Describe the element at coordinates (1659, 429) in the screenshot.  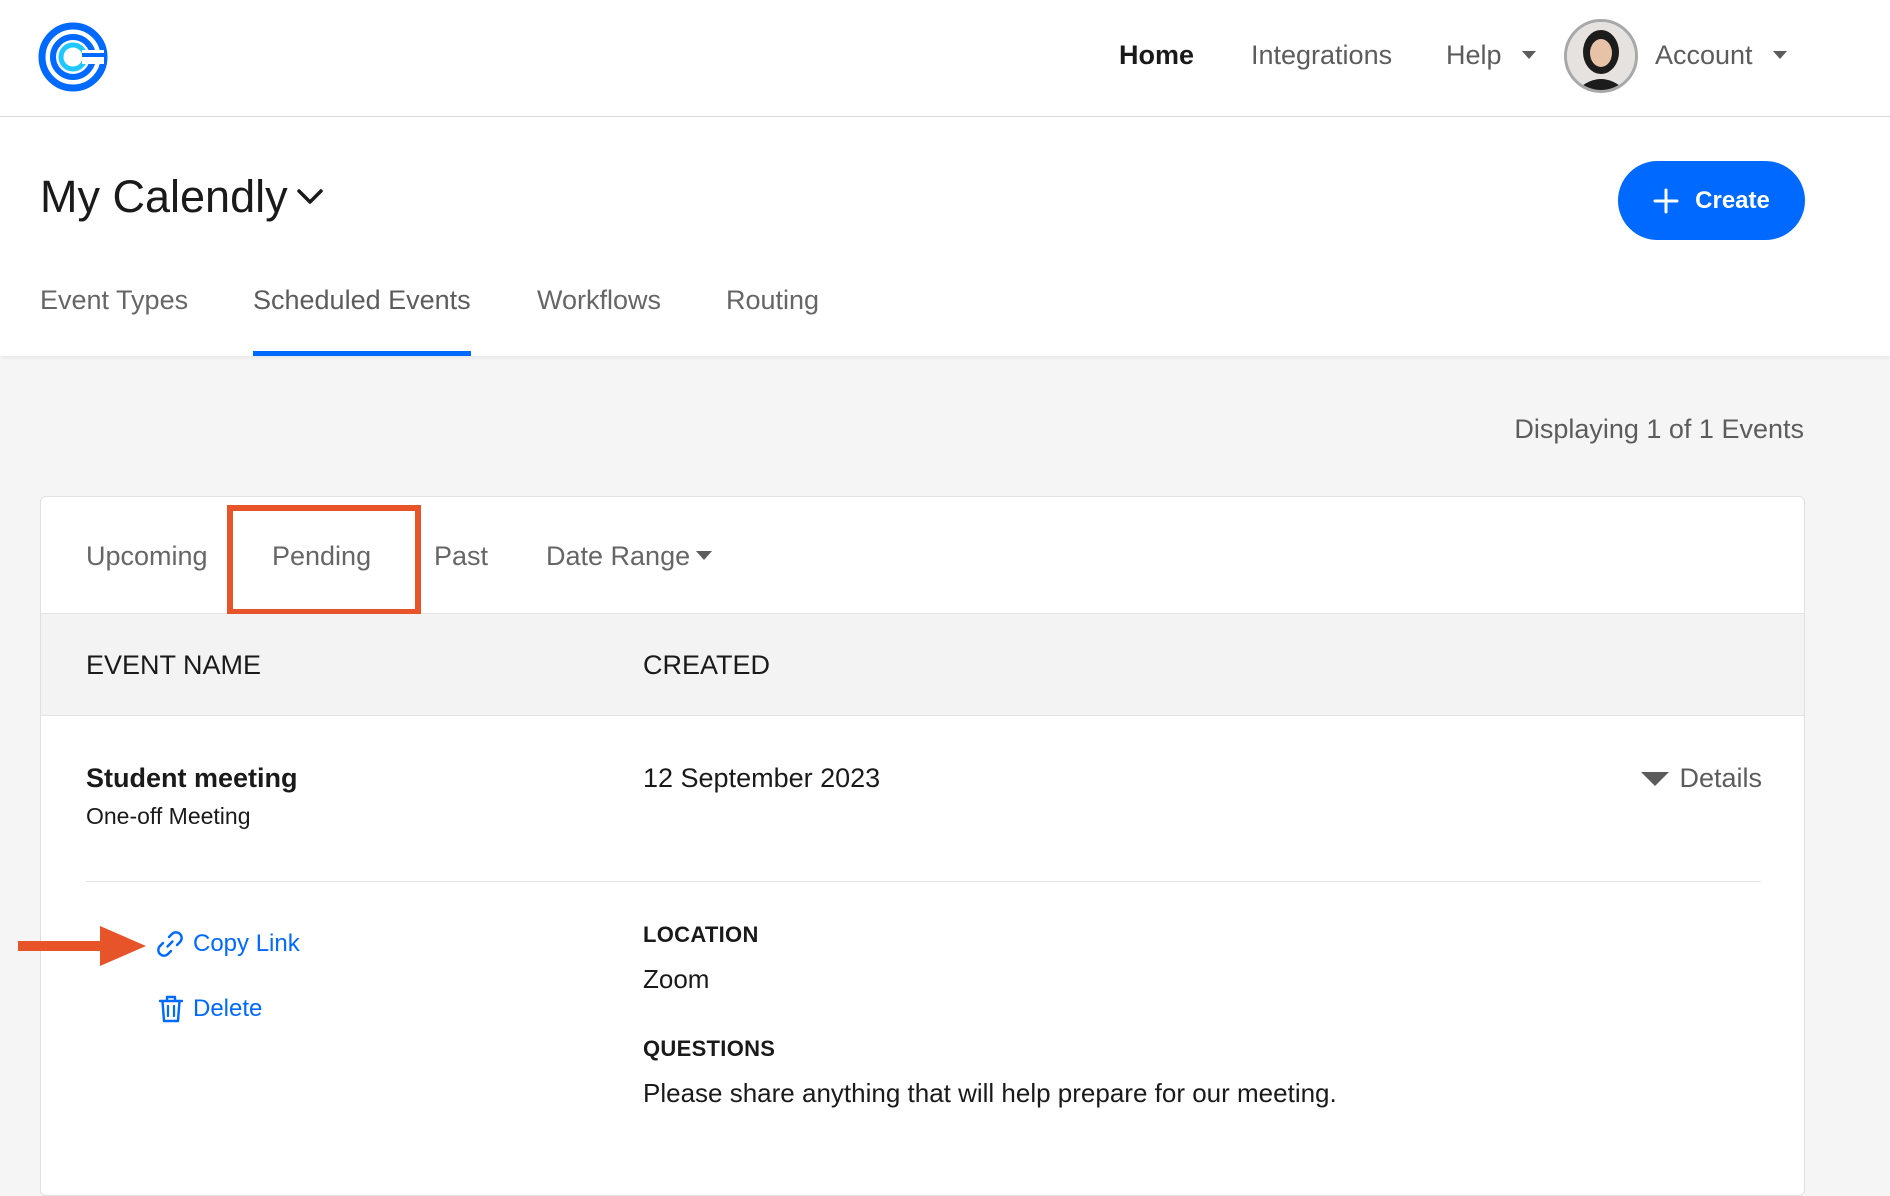
I see `events-count-text: Displaying 1 of 1 Events` at that location.